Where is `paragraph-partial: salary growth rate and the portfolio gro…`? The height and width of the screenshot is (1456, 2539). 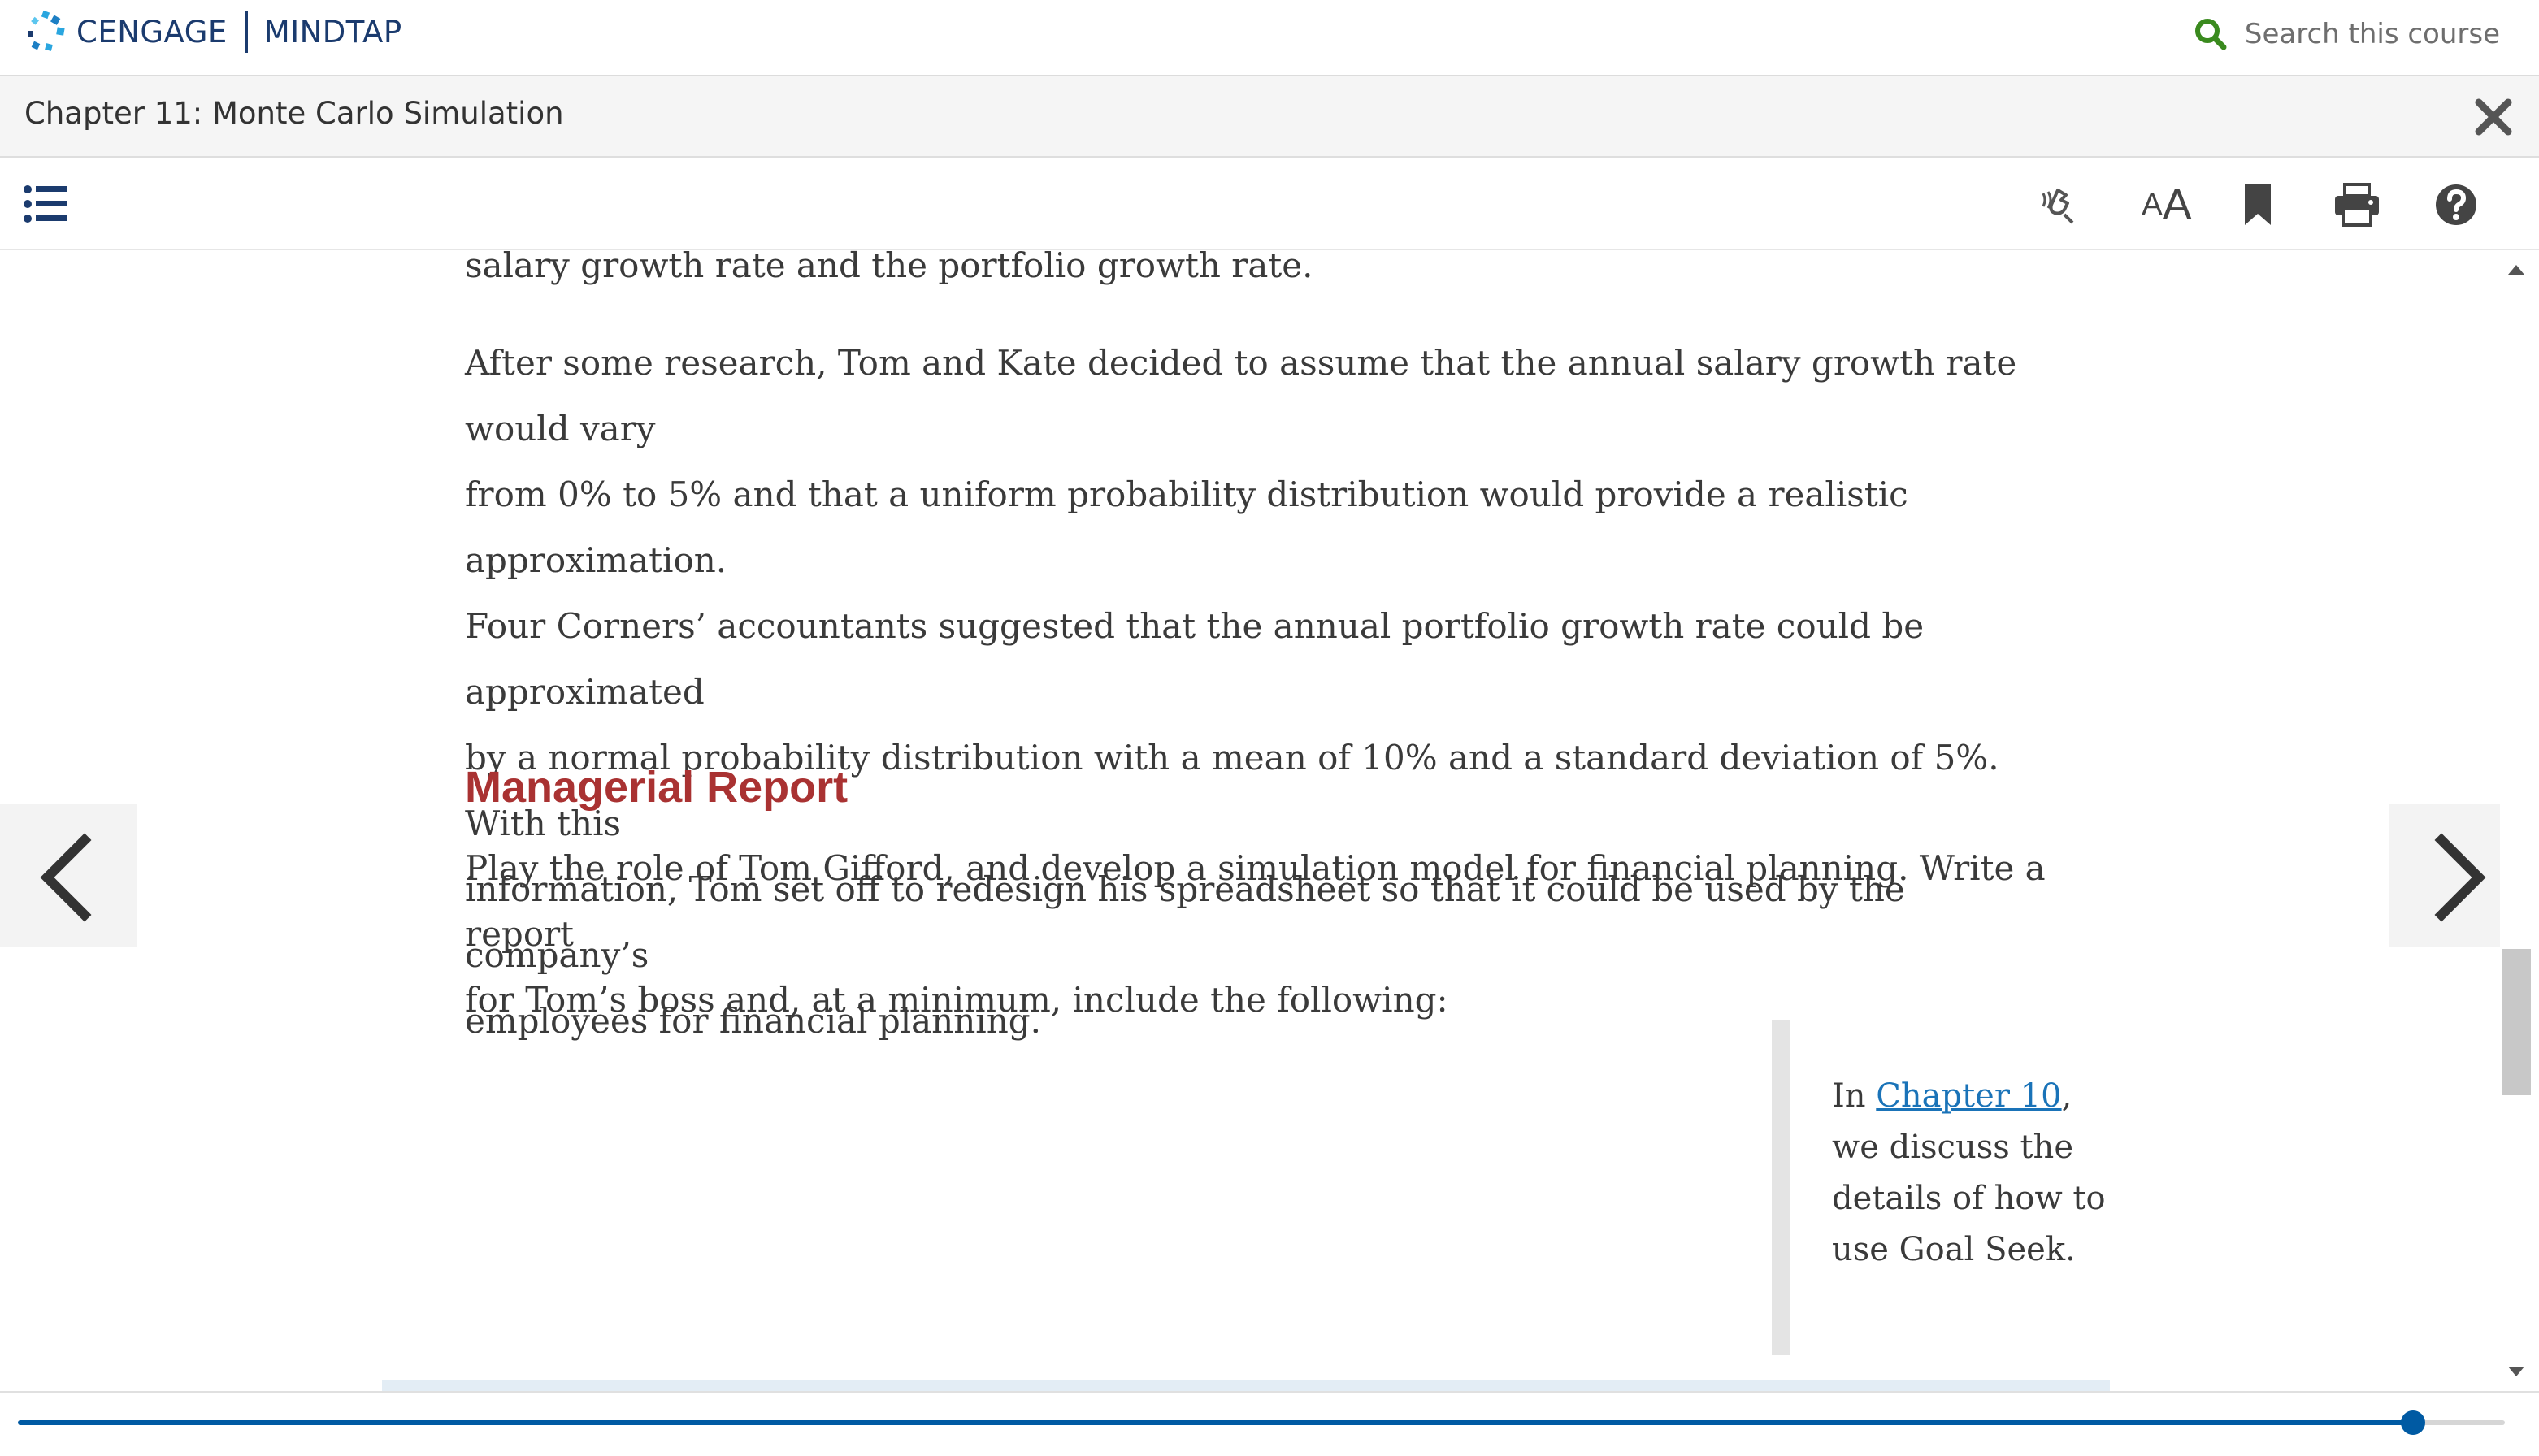 paragraph-partial: salary growth rate and the portfolio gro… is located at coordinates (889, 267).